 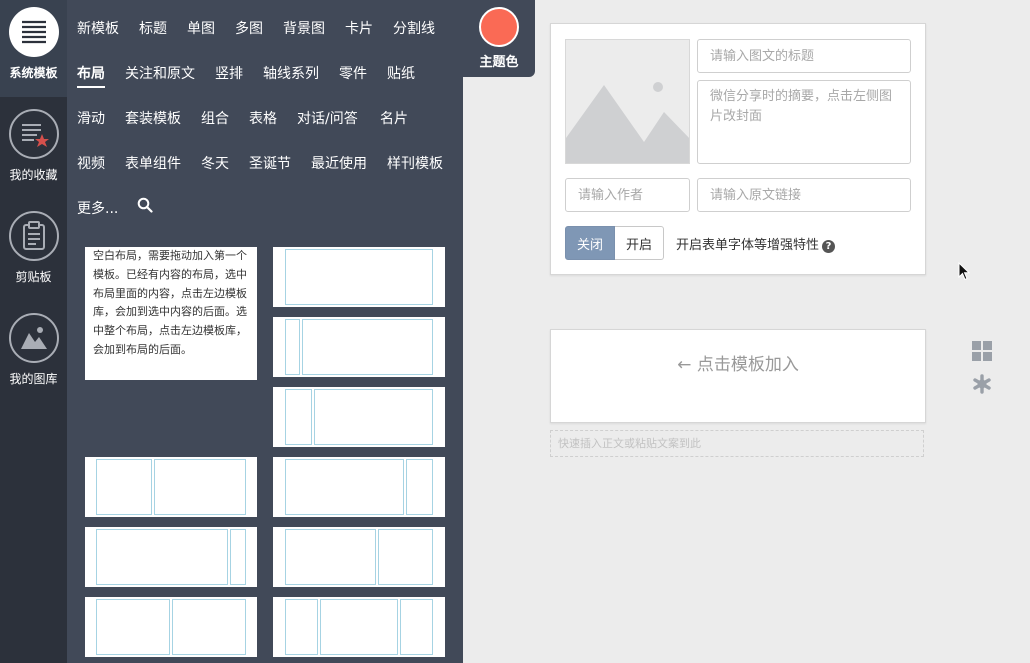 I want to click on rail-label: 剪贴板, so click(x=33, y=277).